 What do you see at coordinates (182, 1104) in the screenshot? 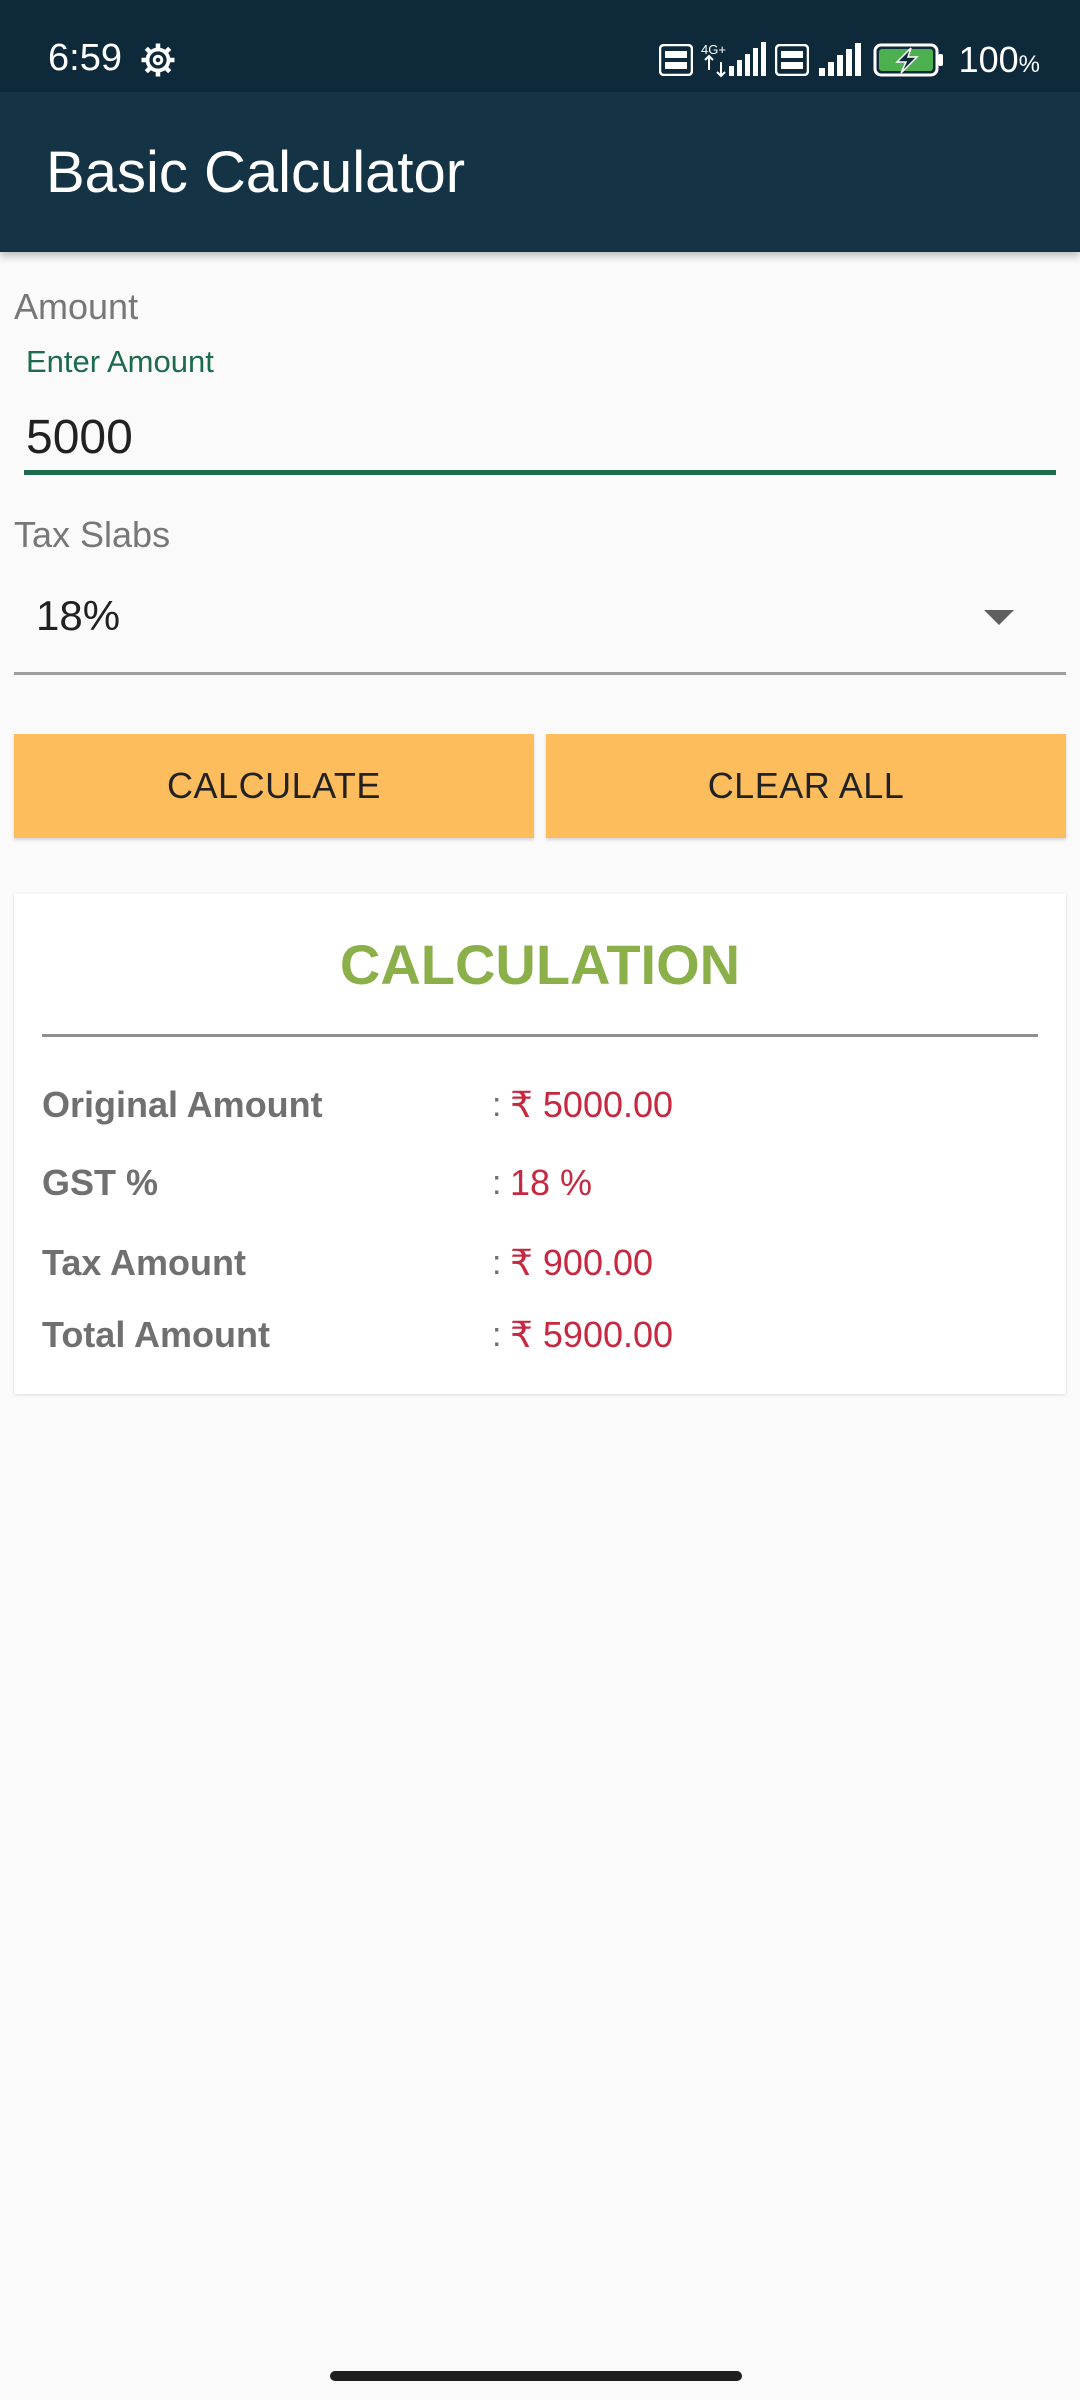
I see `original-amount-label: Original Amount` at bounding box center [182, 1104].